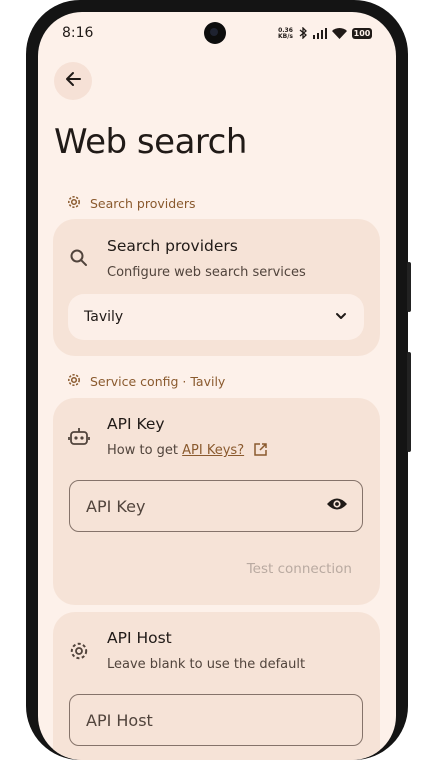 The image size is (444, 760). What do you see at coordinates (79, 437) in the screenshot?
I see `robot-icon` at bounding box center [79, 437].